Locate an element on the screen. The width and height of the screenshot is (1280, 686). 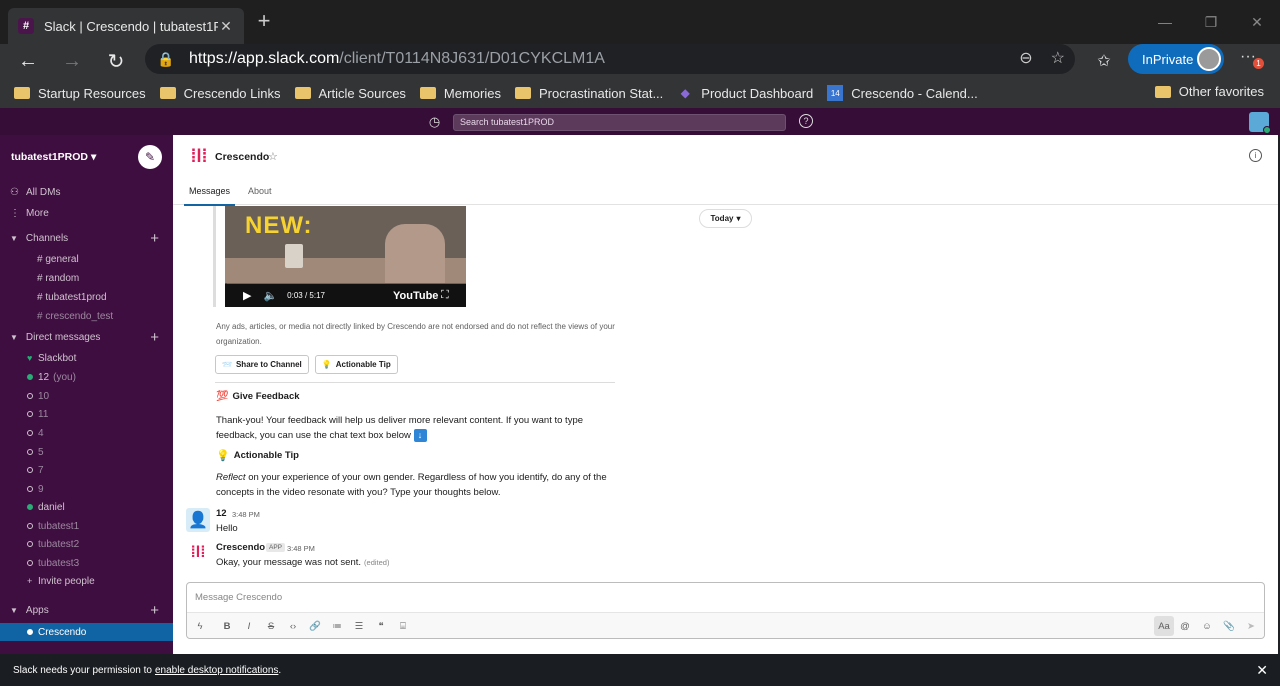
send-icon: ➤ is located at coordinates (1251, 626).